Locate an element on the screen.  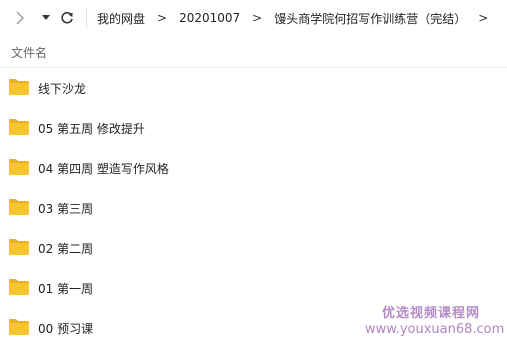
forward-button is located at coordinates (20, 18).